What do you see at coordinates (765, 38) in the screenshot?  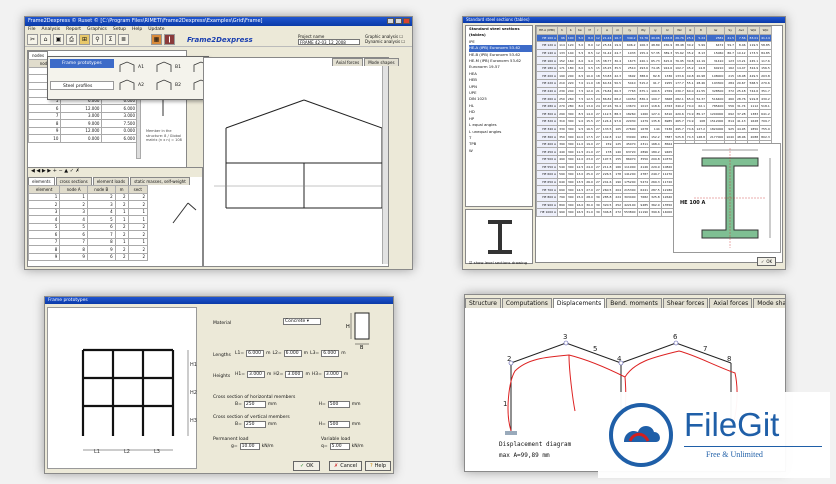 I see `table-cell: 41.14` at bounding box center [765, 38].